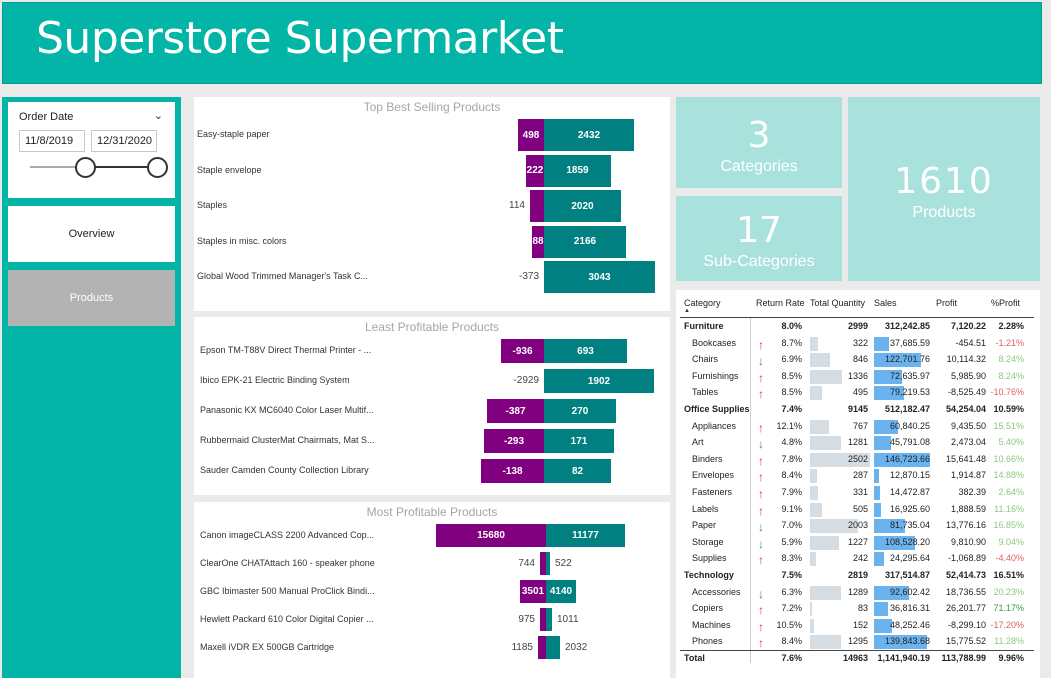 This screenshot has width=1051, height=678. I want to click on category-name: Binders, so click(707, 458).